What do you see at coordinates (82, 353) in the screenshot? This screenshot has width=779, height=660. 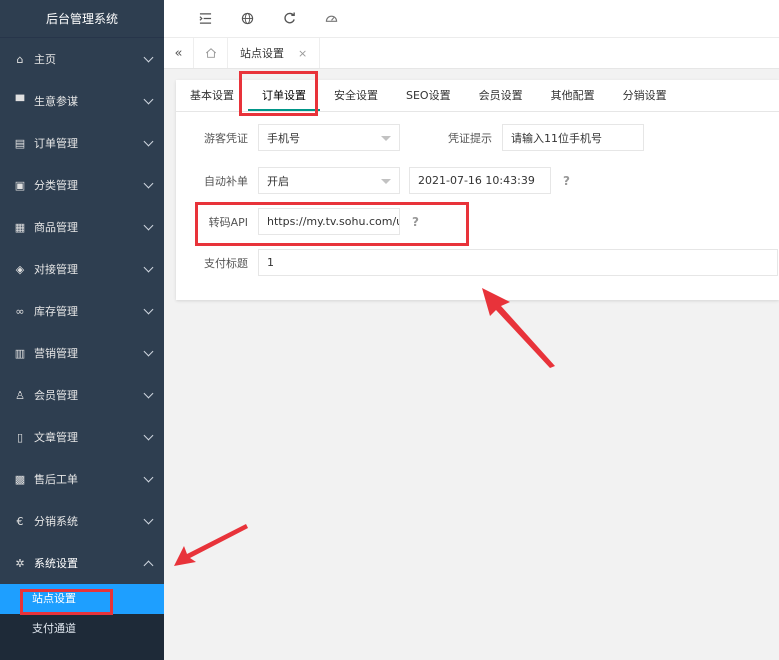 I see `sidebar-item-7: ▥ 营销管理` at bounding box center [82, 353].